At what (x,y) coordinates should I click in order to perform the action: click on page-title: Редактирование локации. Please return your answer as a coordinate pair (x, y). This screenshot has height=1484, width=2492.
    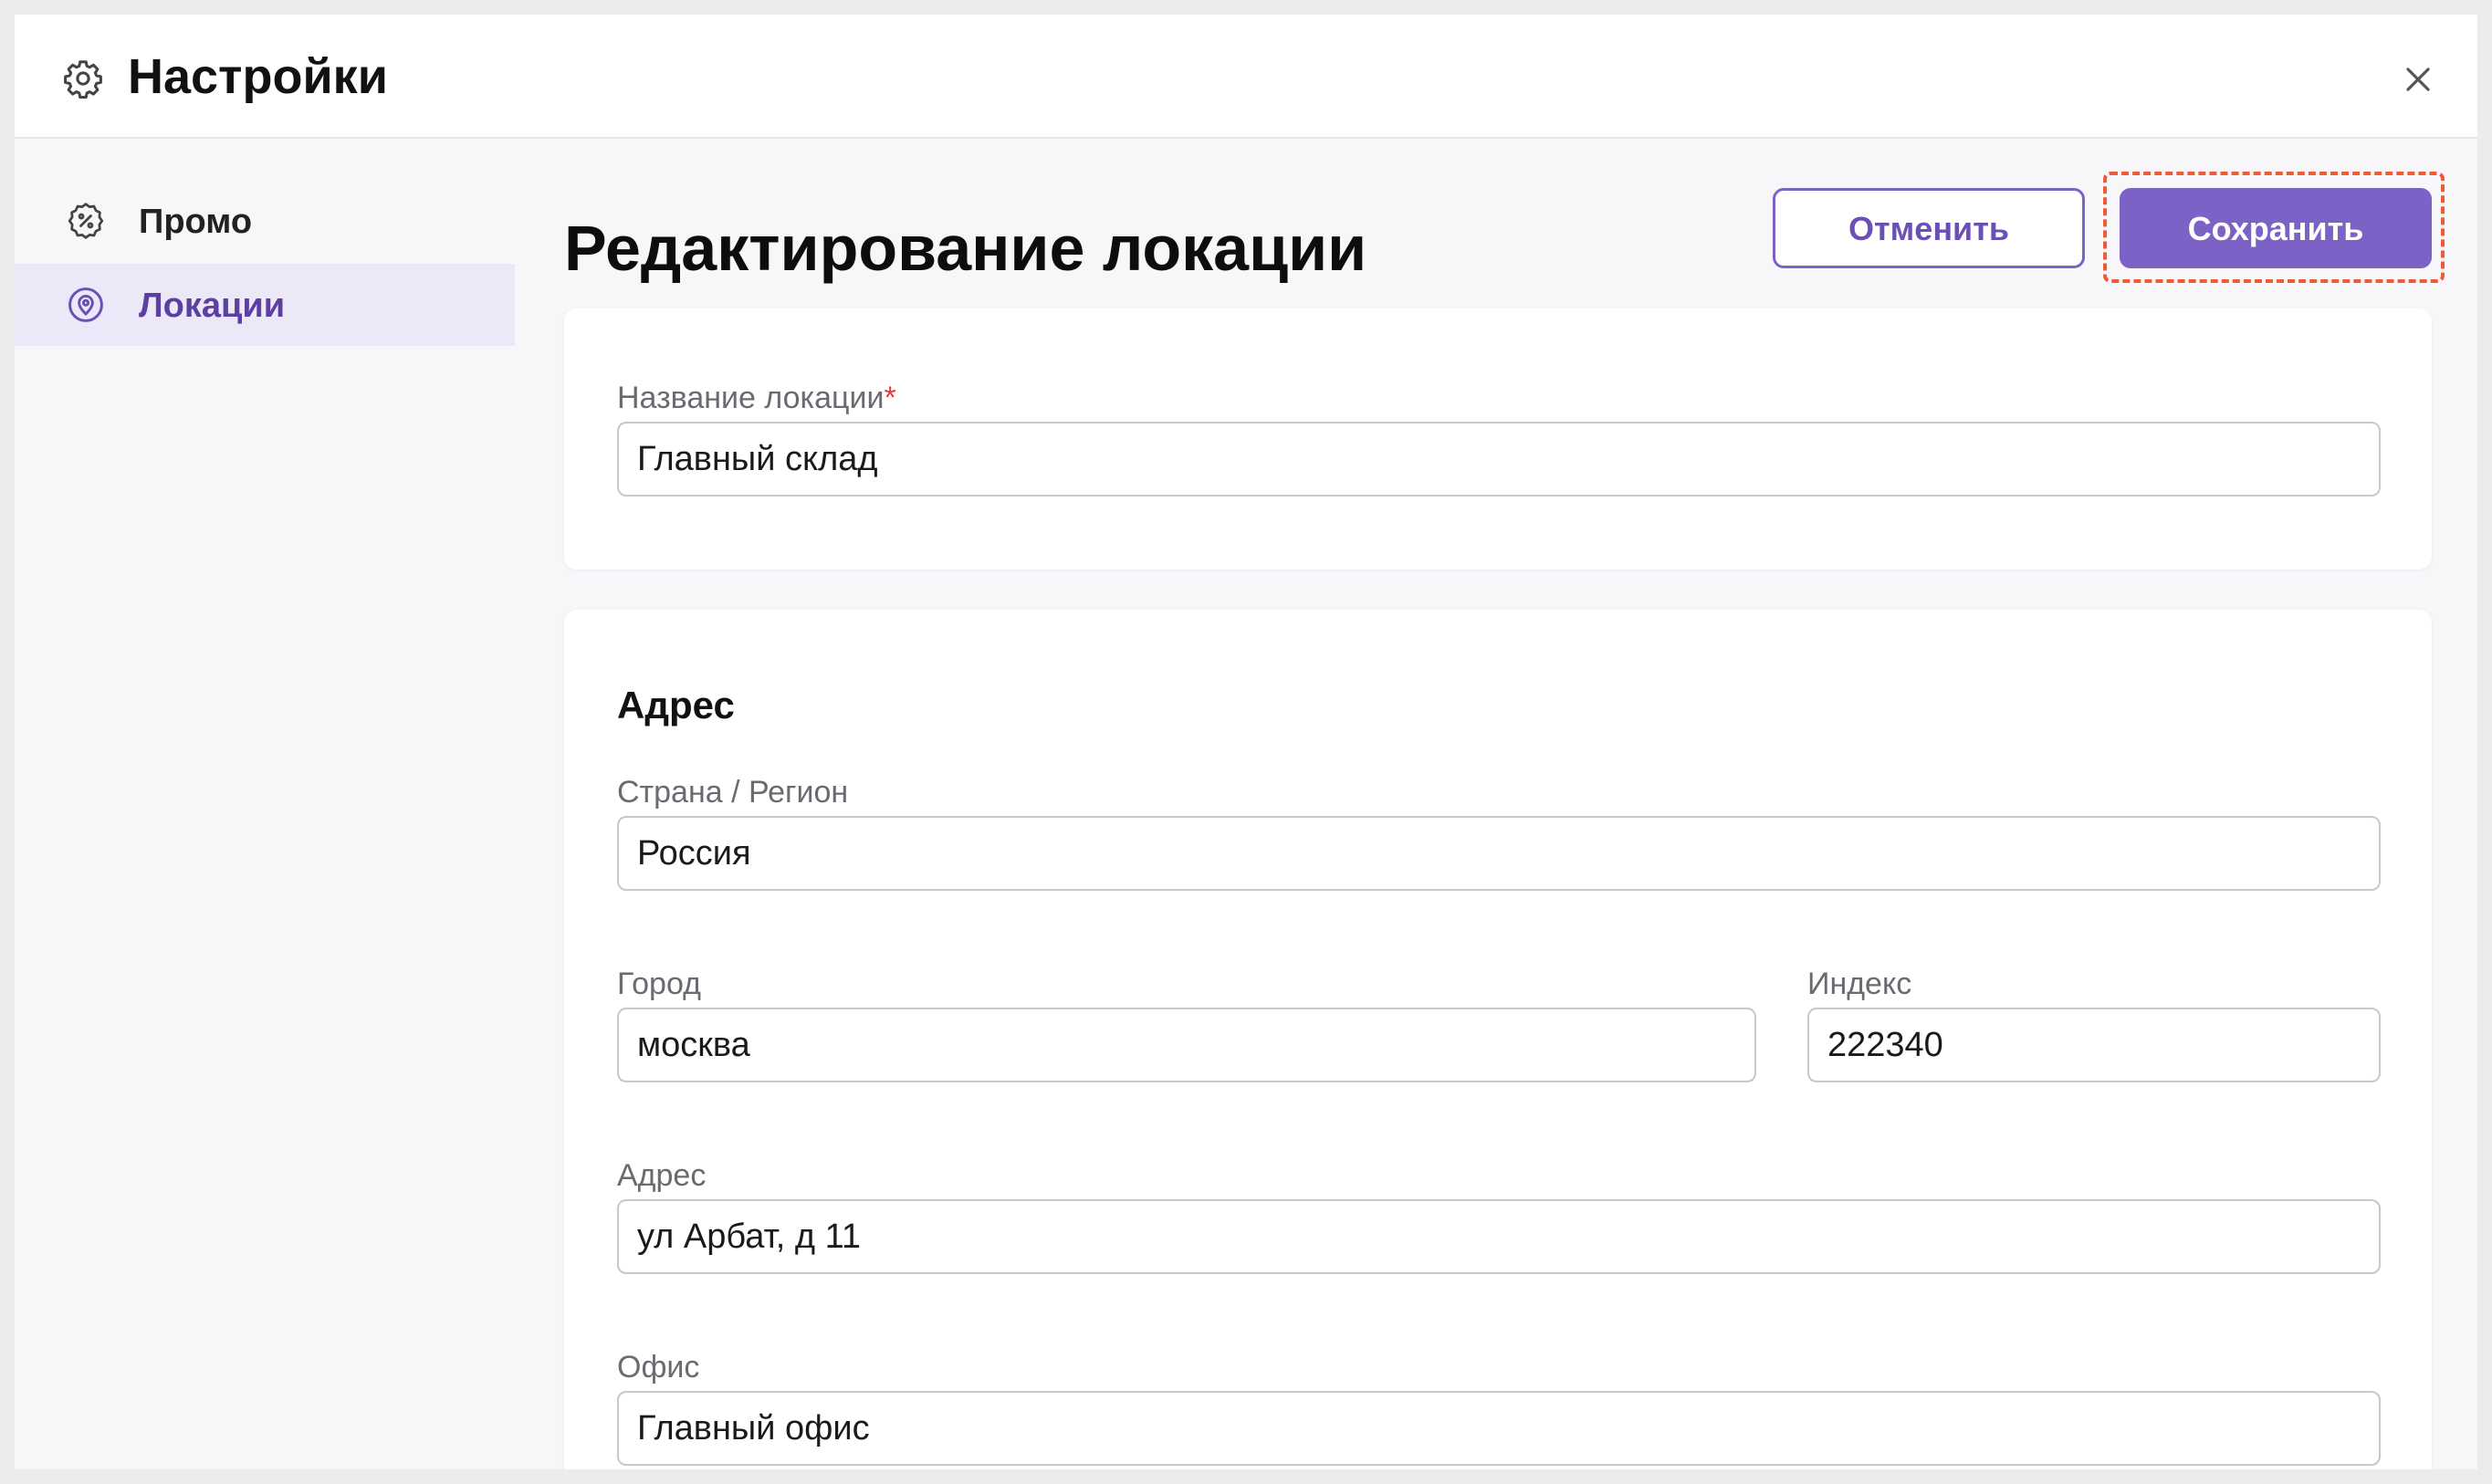
    Looking at the image, I should click on (965, 248).